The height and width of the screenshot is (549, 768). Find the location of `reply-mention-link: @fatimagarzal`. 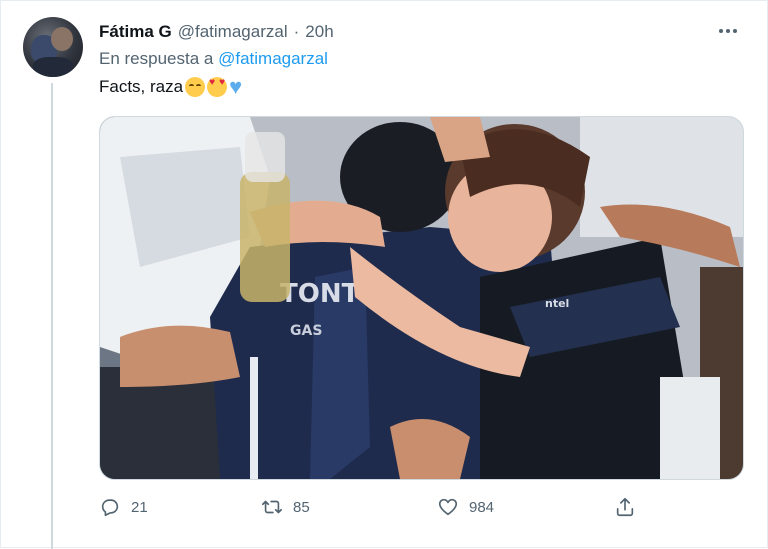

reply-mention-link: @fatimagarzal is located at coordinates (273, 58).